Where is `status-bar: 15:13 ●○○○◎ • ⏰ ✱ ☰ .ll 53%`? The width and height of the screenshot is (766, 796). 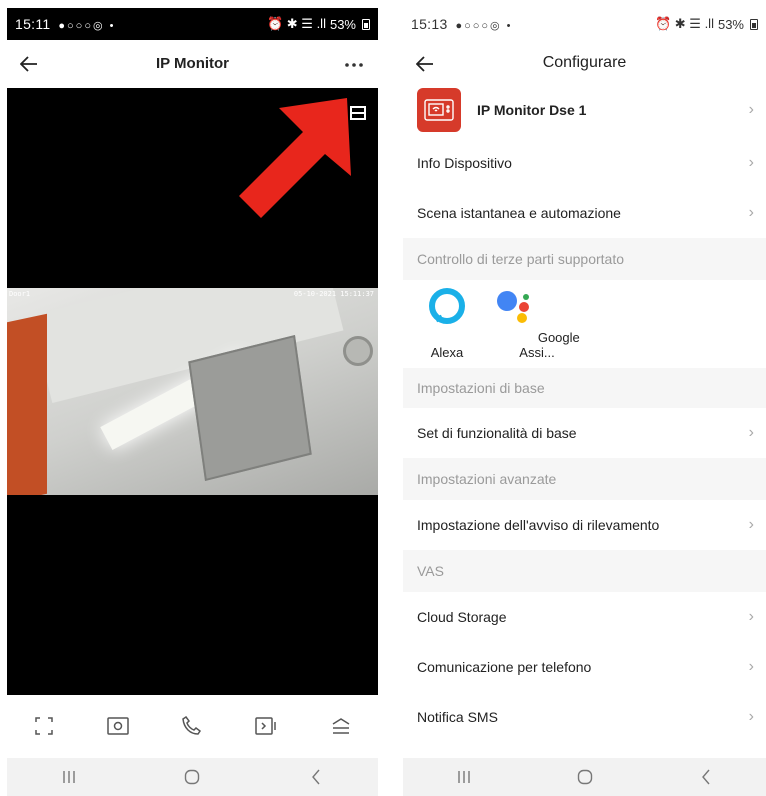 status-bar: 15:13 ●○○○◎ • ⏰ ✱ ☰ .ll 53% is located at coordinates (584, 24).